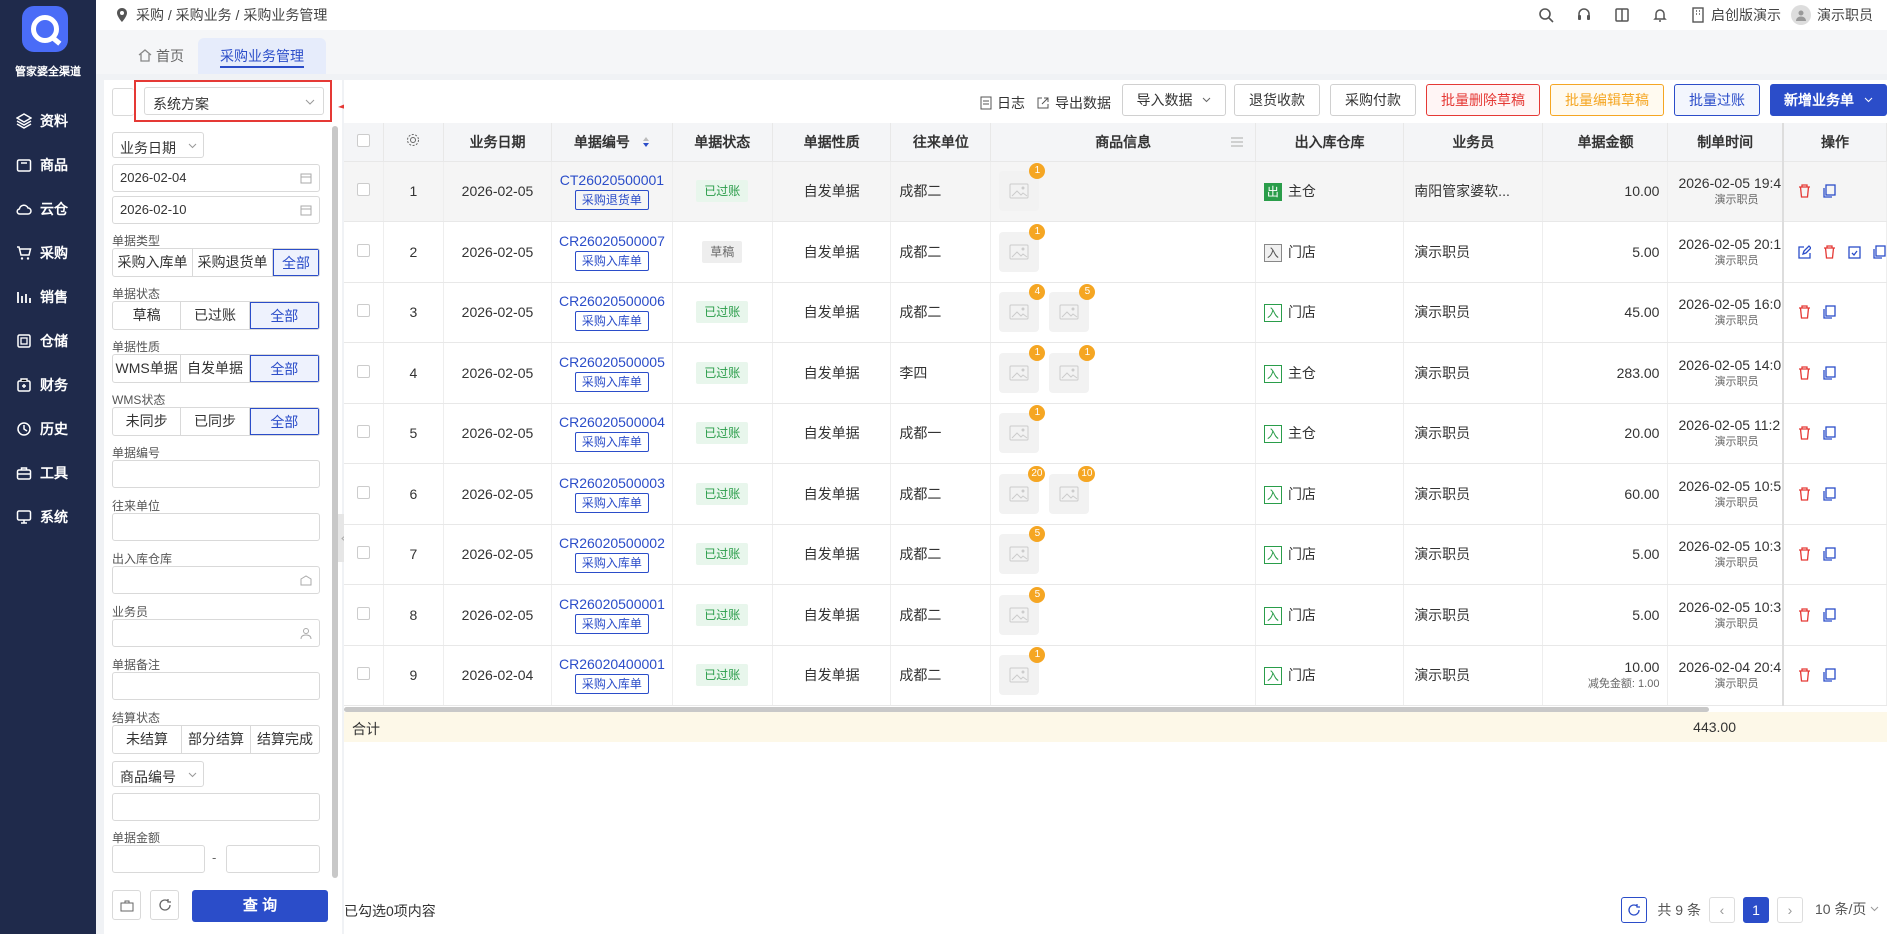 The image size is (1887, 934). Describe the element at coordinates (233, 262) in the screenshot. I see `doc-type-option: 采购退货单` at that location.